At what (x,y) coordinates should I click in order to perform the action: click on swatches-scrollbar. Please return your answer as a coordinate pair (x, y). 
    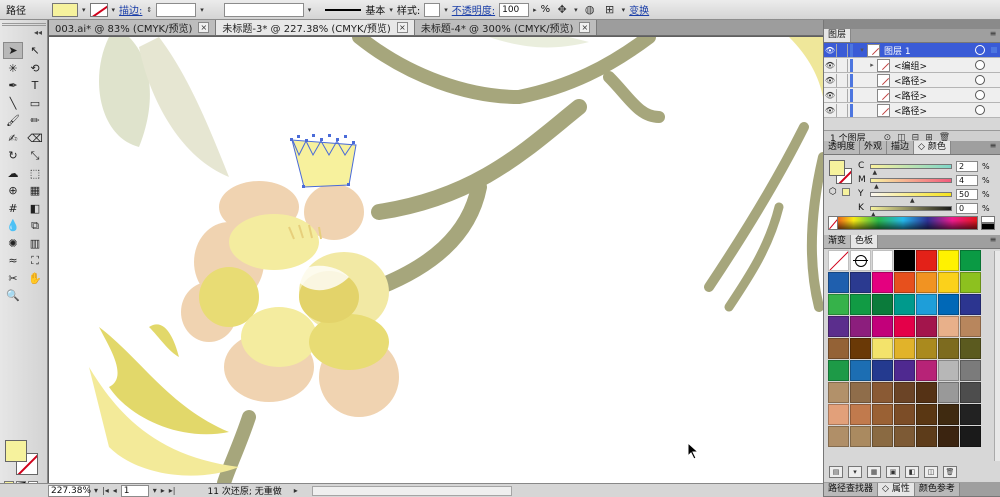
    Looking at the image, I should click on (997, 356).